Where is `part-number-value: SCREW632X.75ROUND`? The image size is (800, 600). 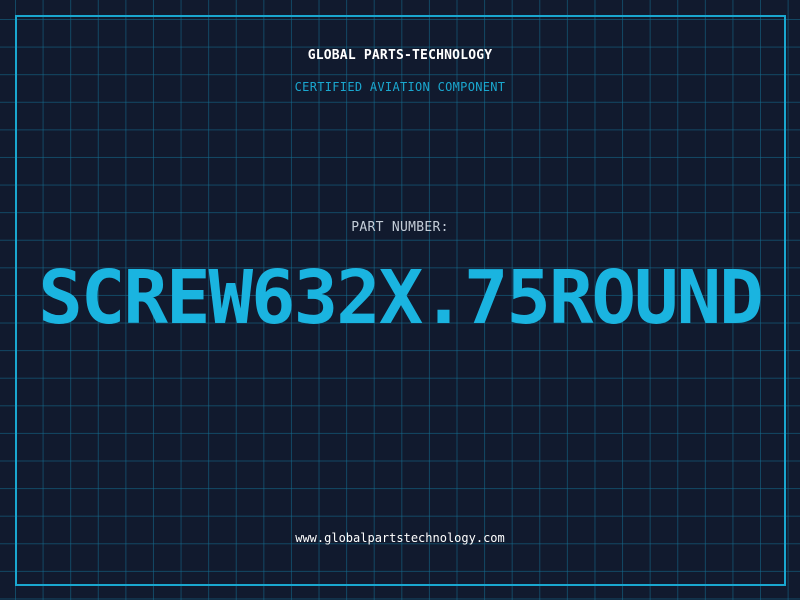 part-number-value: SCREW632X.75ROUND is located at coordinates (400, 298).